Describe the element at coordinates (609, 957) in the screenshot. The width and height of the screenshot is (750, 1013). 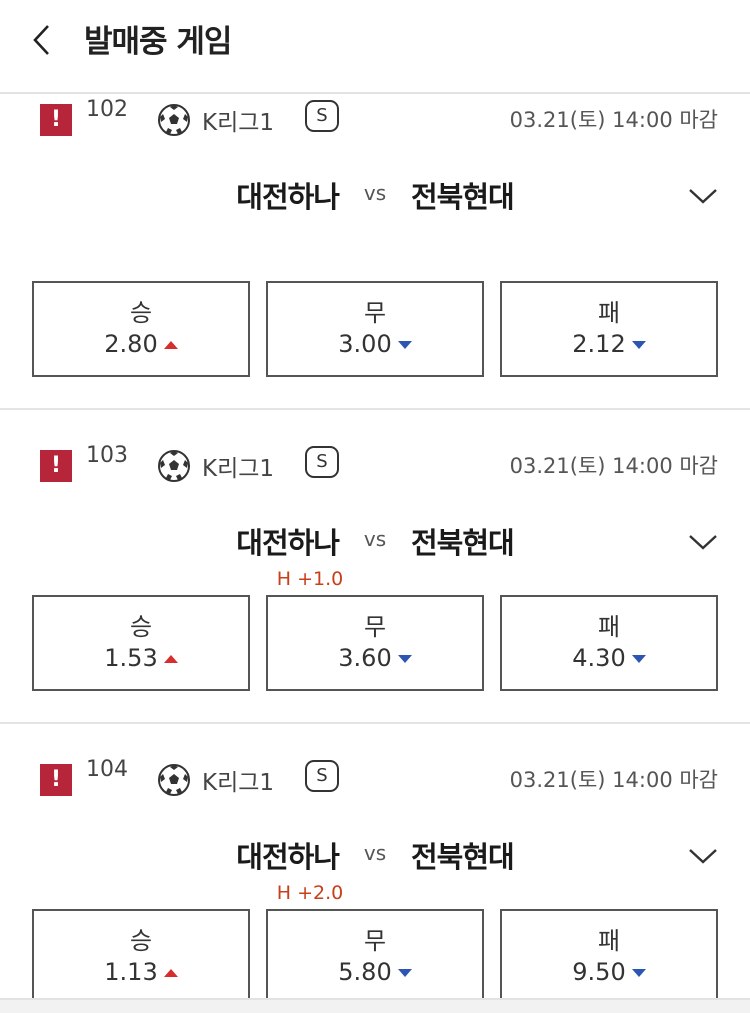
I see `odds-lose-button: 패 9.50` at that location.